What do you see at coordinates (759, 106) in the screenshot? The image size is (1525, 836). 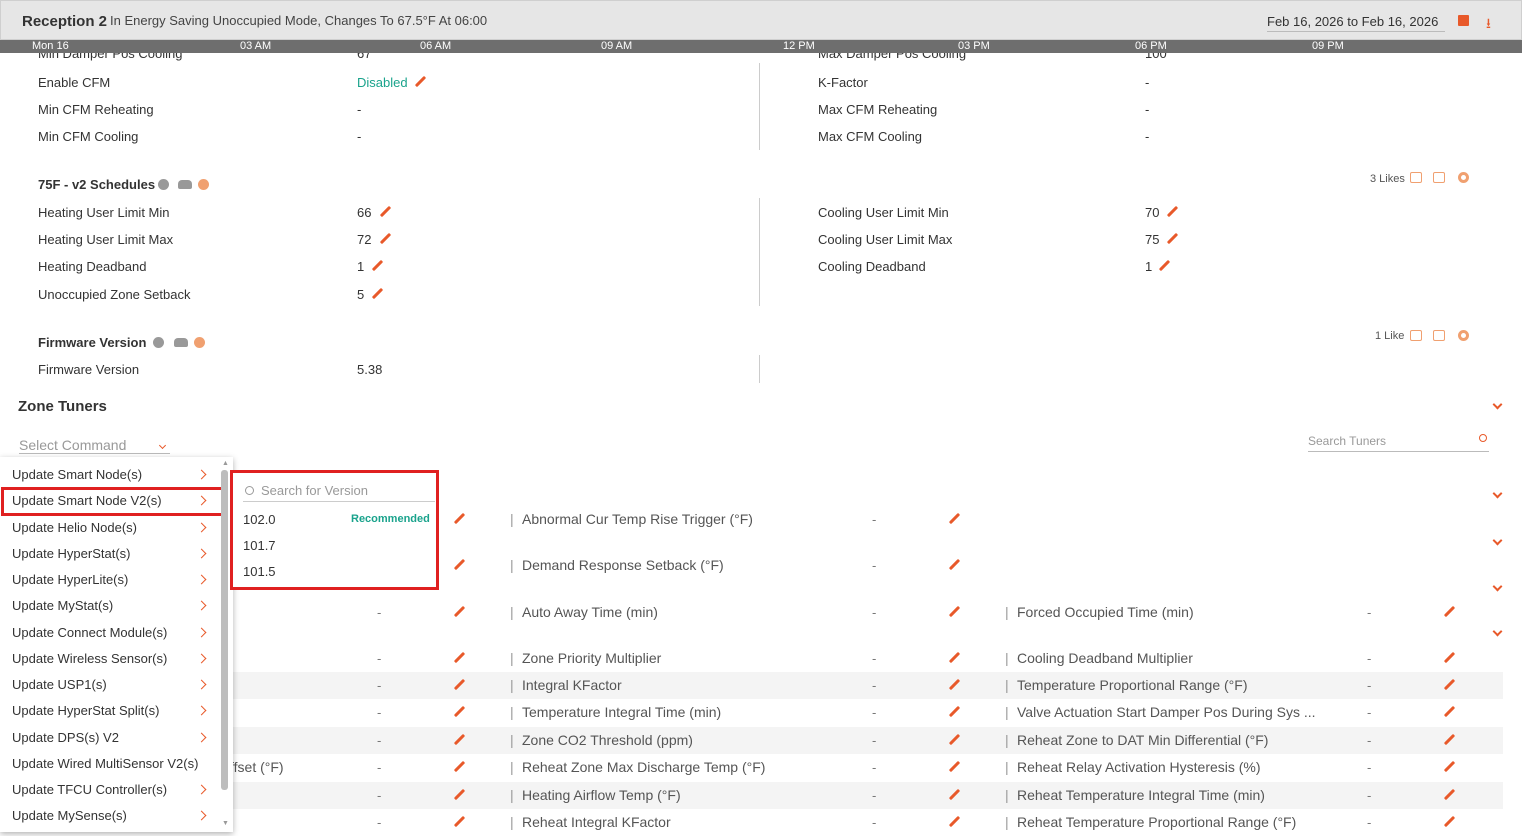 I see `column-divider` at bounding box center [759, 106].